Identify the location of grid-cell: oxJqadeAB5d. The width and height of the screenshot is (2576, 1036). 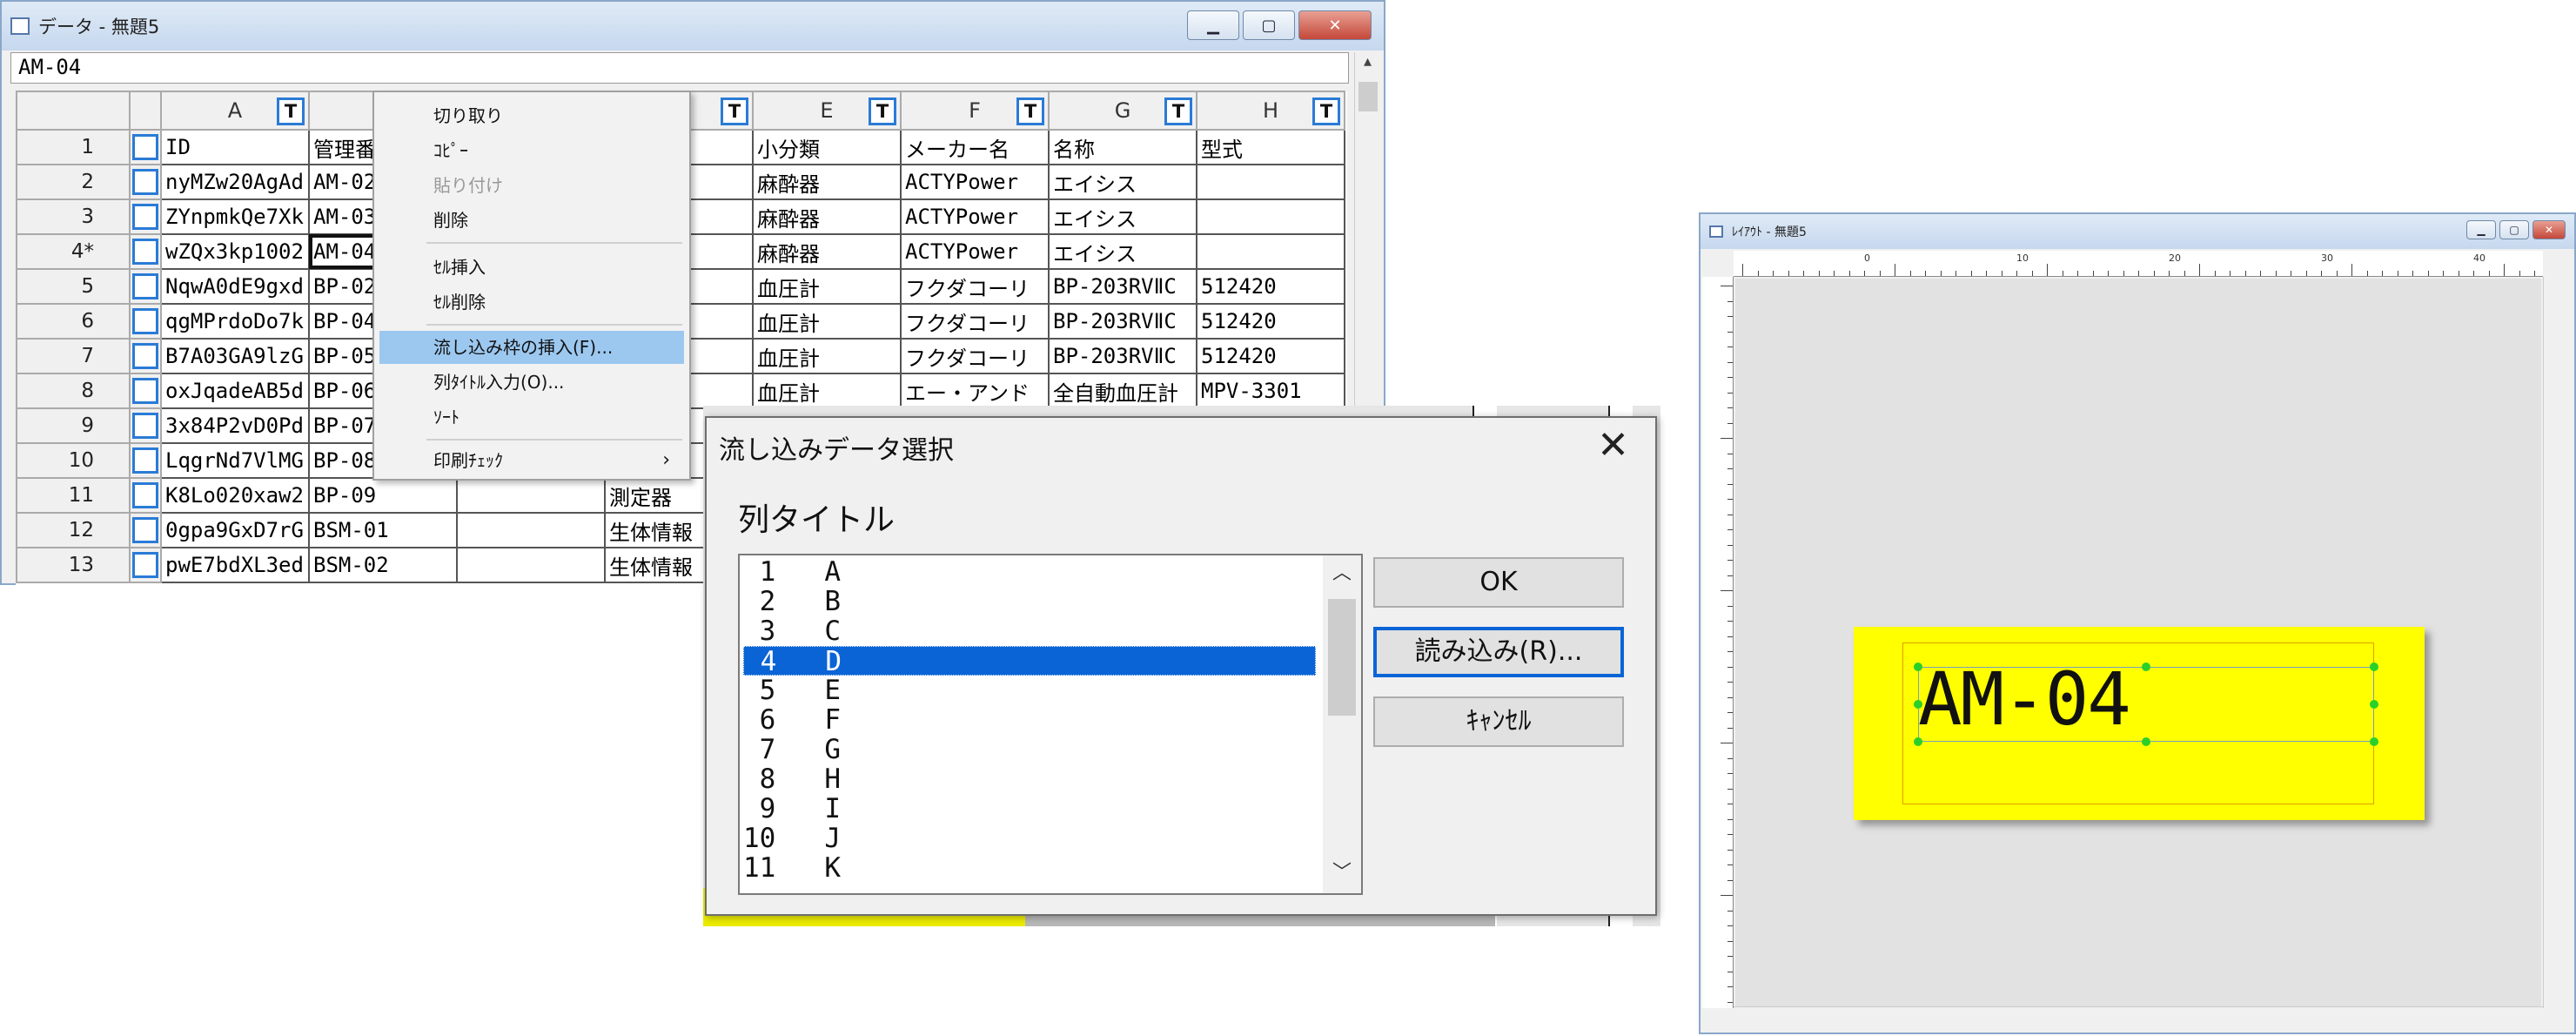
(235, 391).